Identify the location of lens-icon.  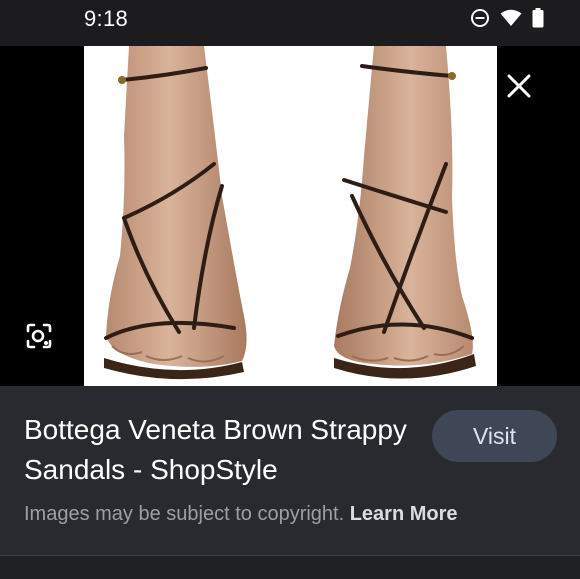
(39, 338).